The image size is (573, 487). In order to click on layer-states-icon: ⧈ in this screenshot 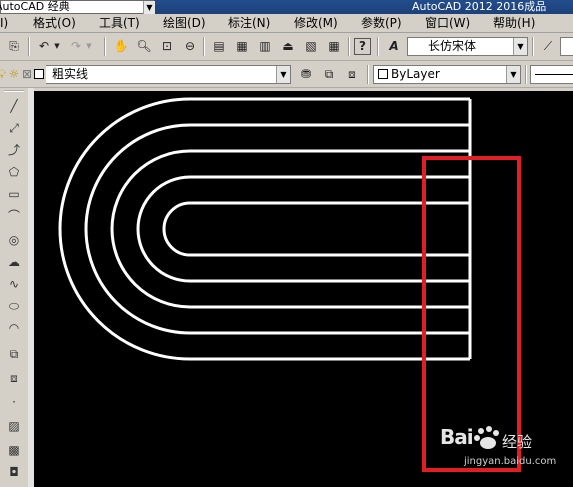, I will do `click(352, 74)`.